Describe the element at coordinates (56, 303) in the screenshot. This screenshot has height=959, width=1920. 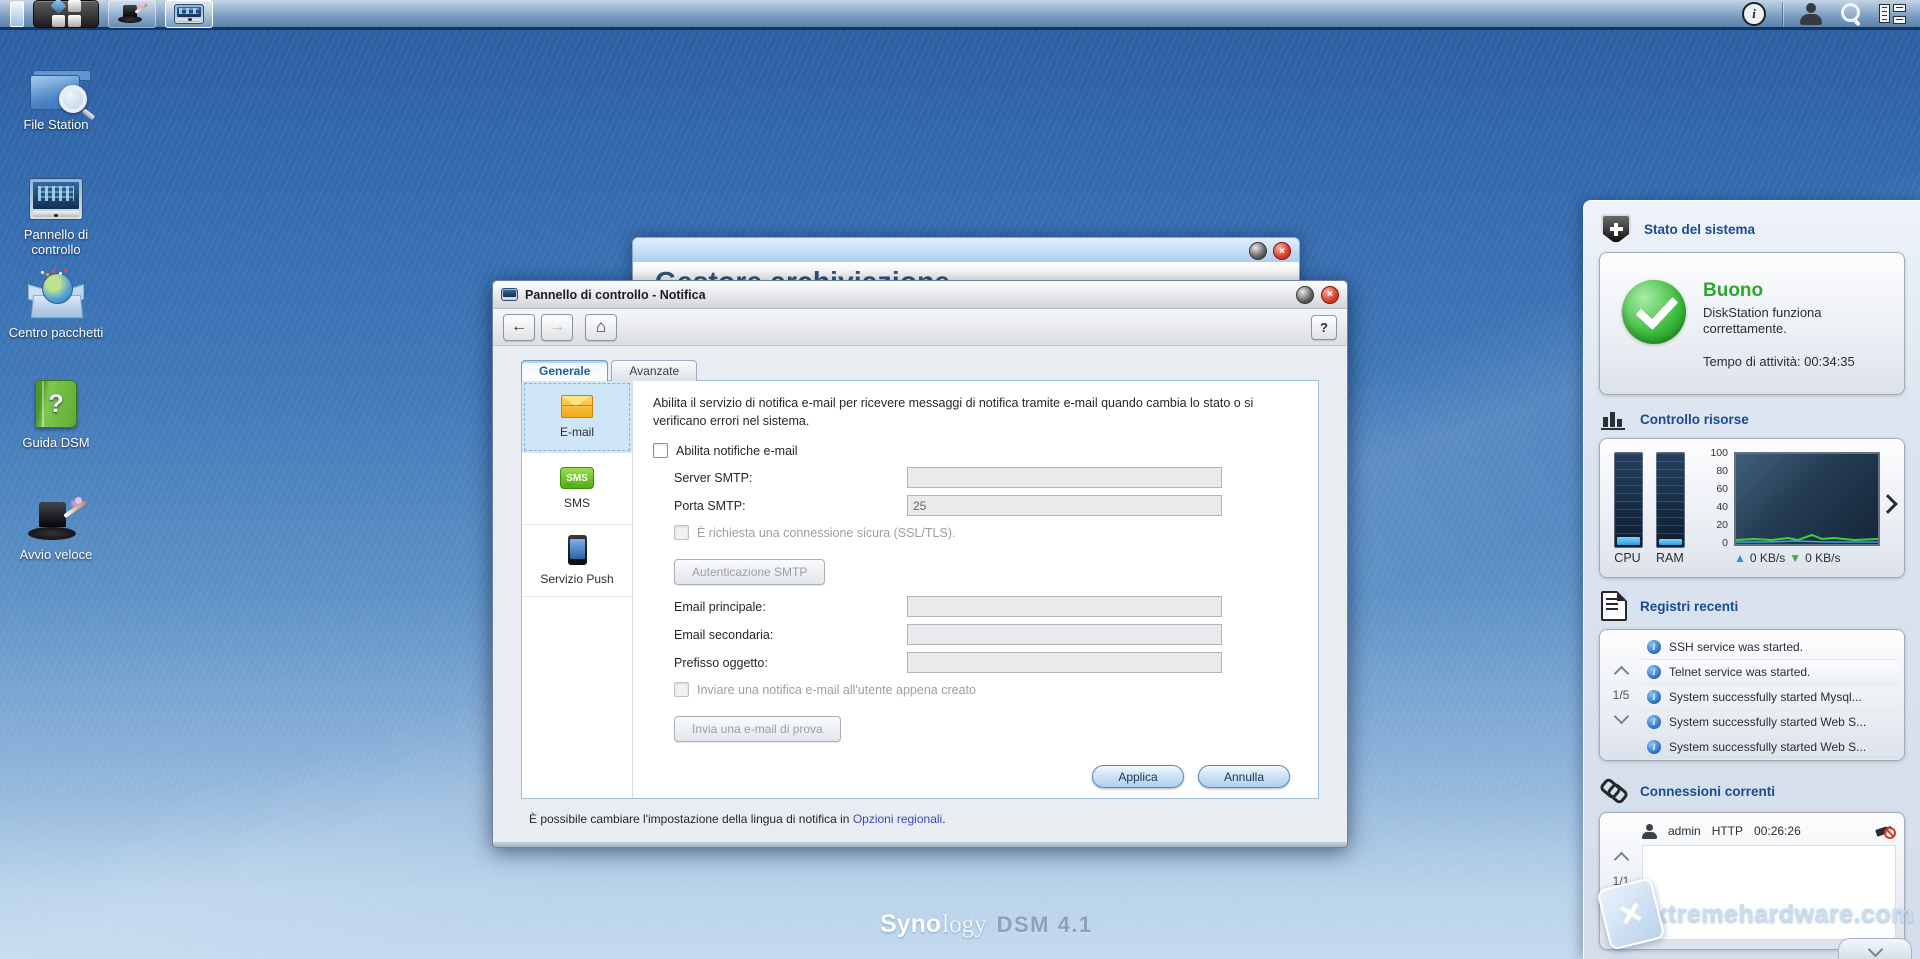
I see `desktop-icon-package-center: Centro pacchetti` at that location.